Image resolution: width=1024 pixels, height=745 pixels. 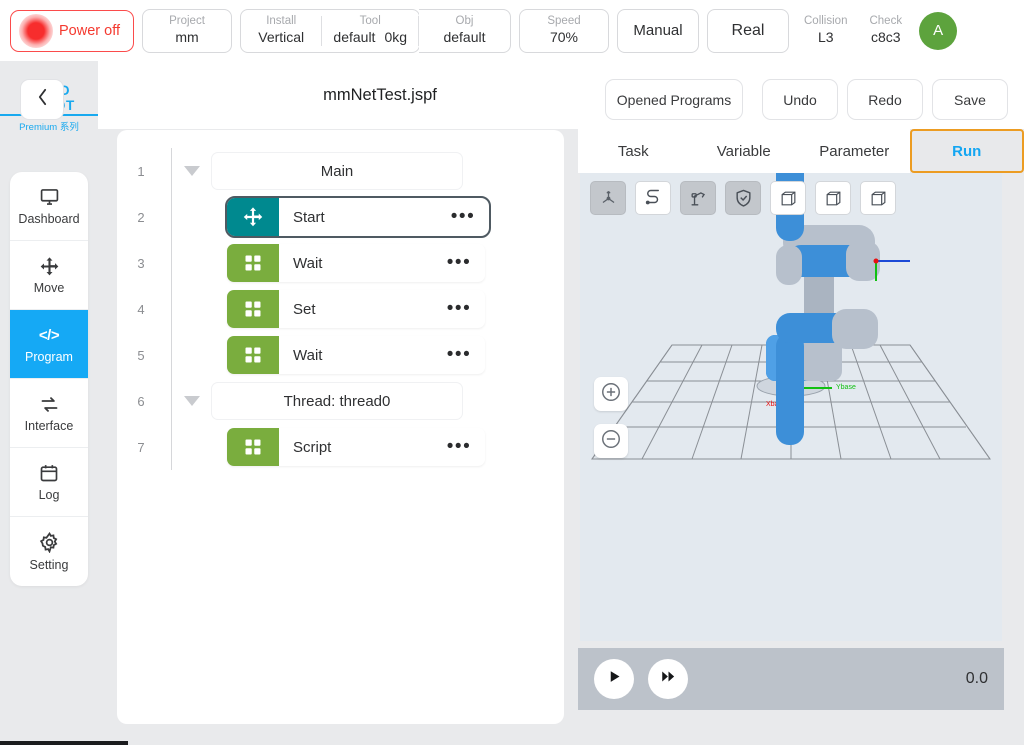 I want to click on sidebar-item-label: Dashboard, so click(x=49, y=219).